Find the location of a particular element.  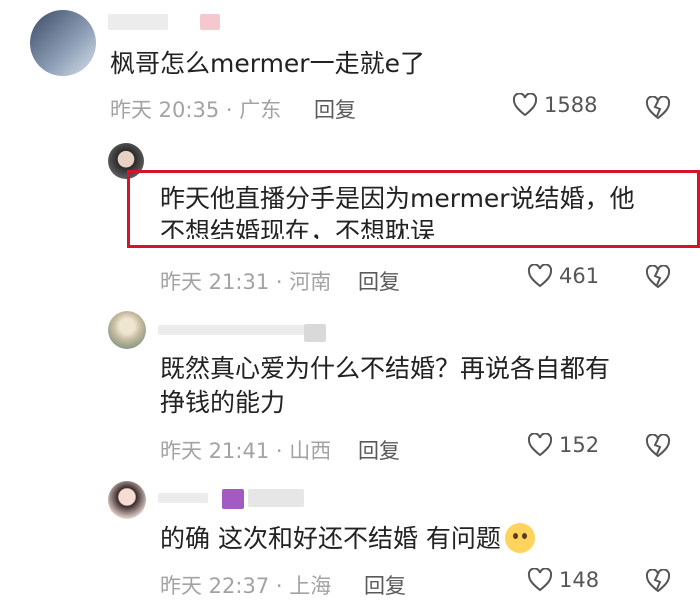

like-button: 461 is located at coordinates (563, 276).